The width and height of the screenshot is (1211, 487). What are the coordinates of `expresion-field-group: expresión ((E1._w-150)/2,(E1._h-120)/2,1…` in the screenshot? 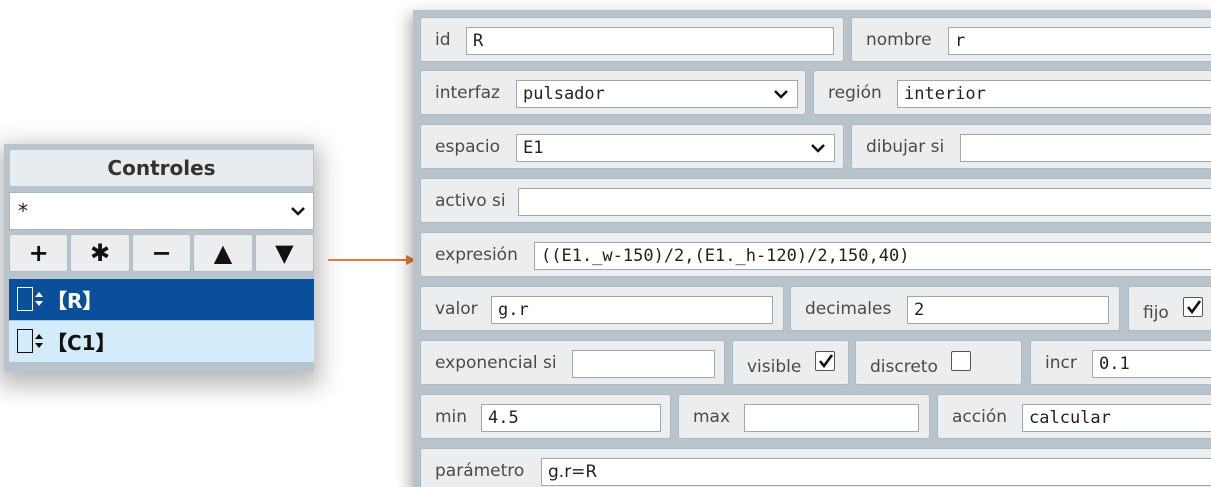 It's located at (815, 254).